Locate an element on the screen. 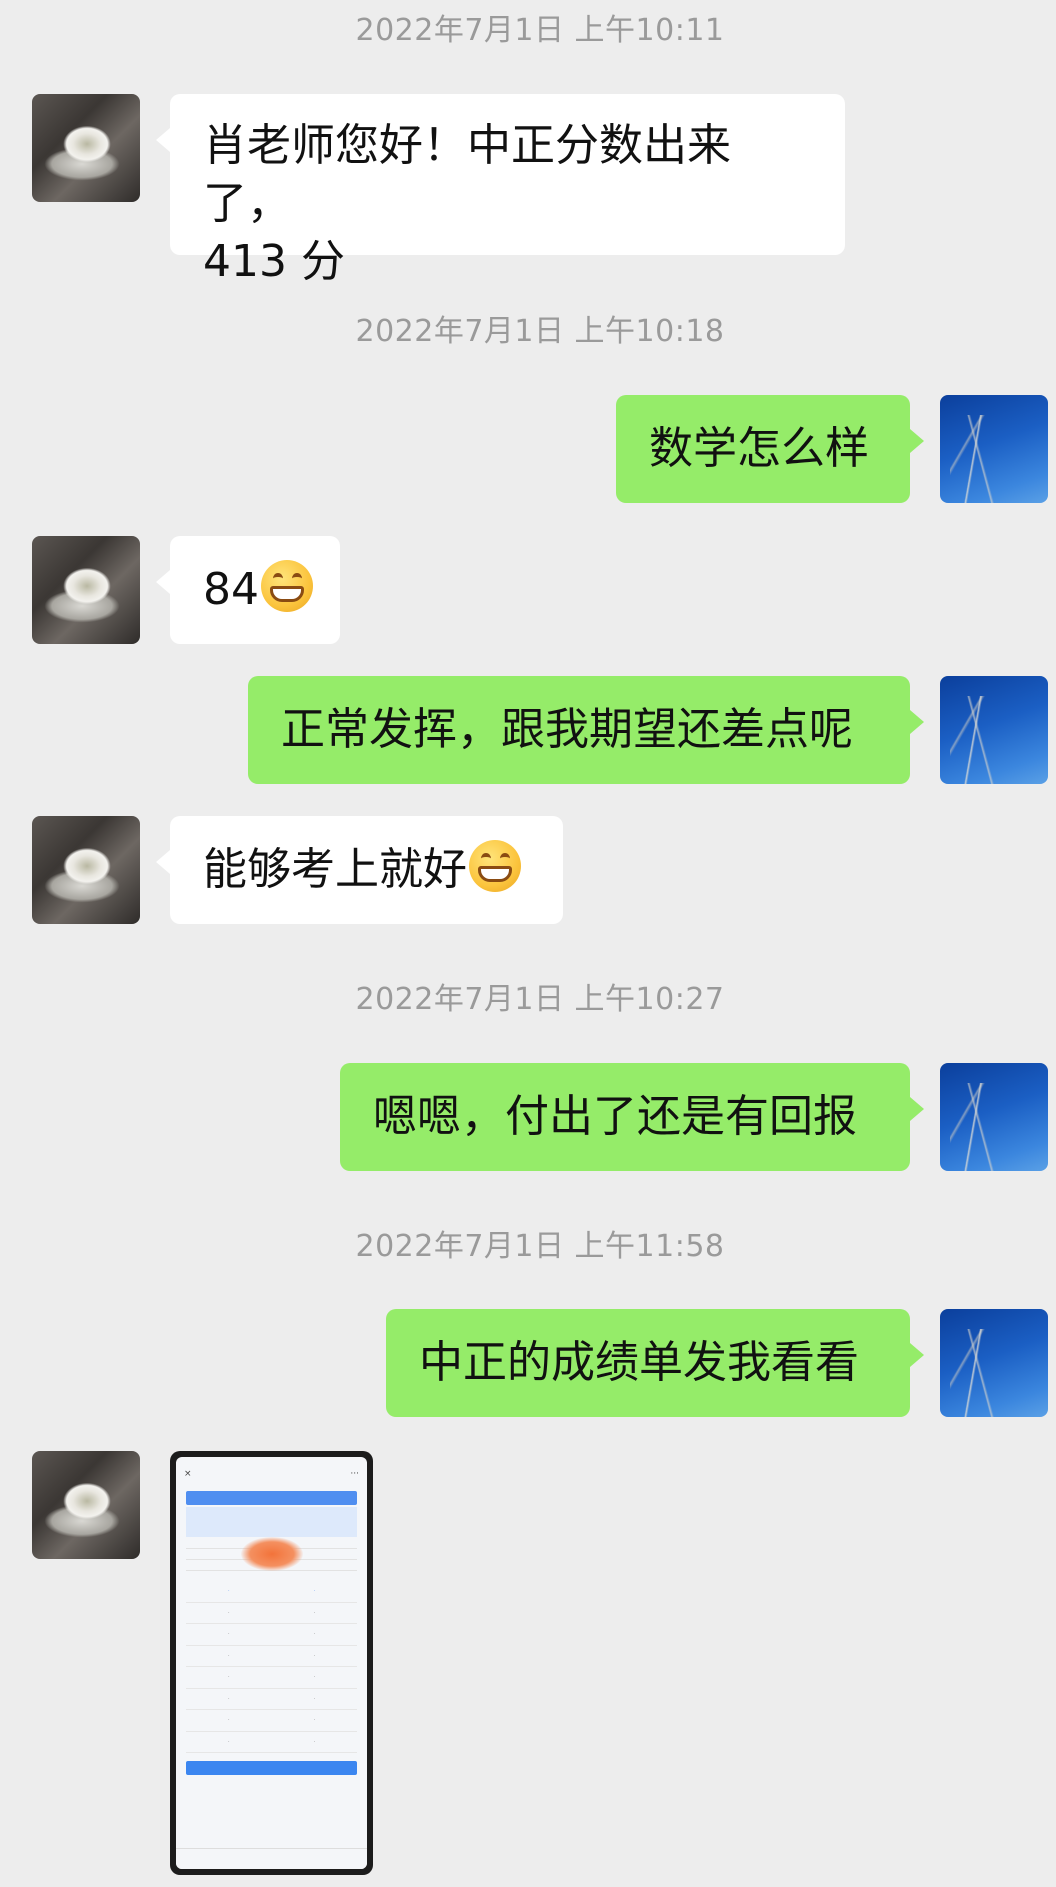 The image size is (1056, 1887). message-bubble-outgoing: 数学怎么样 is located at coordinates (770, 449).